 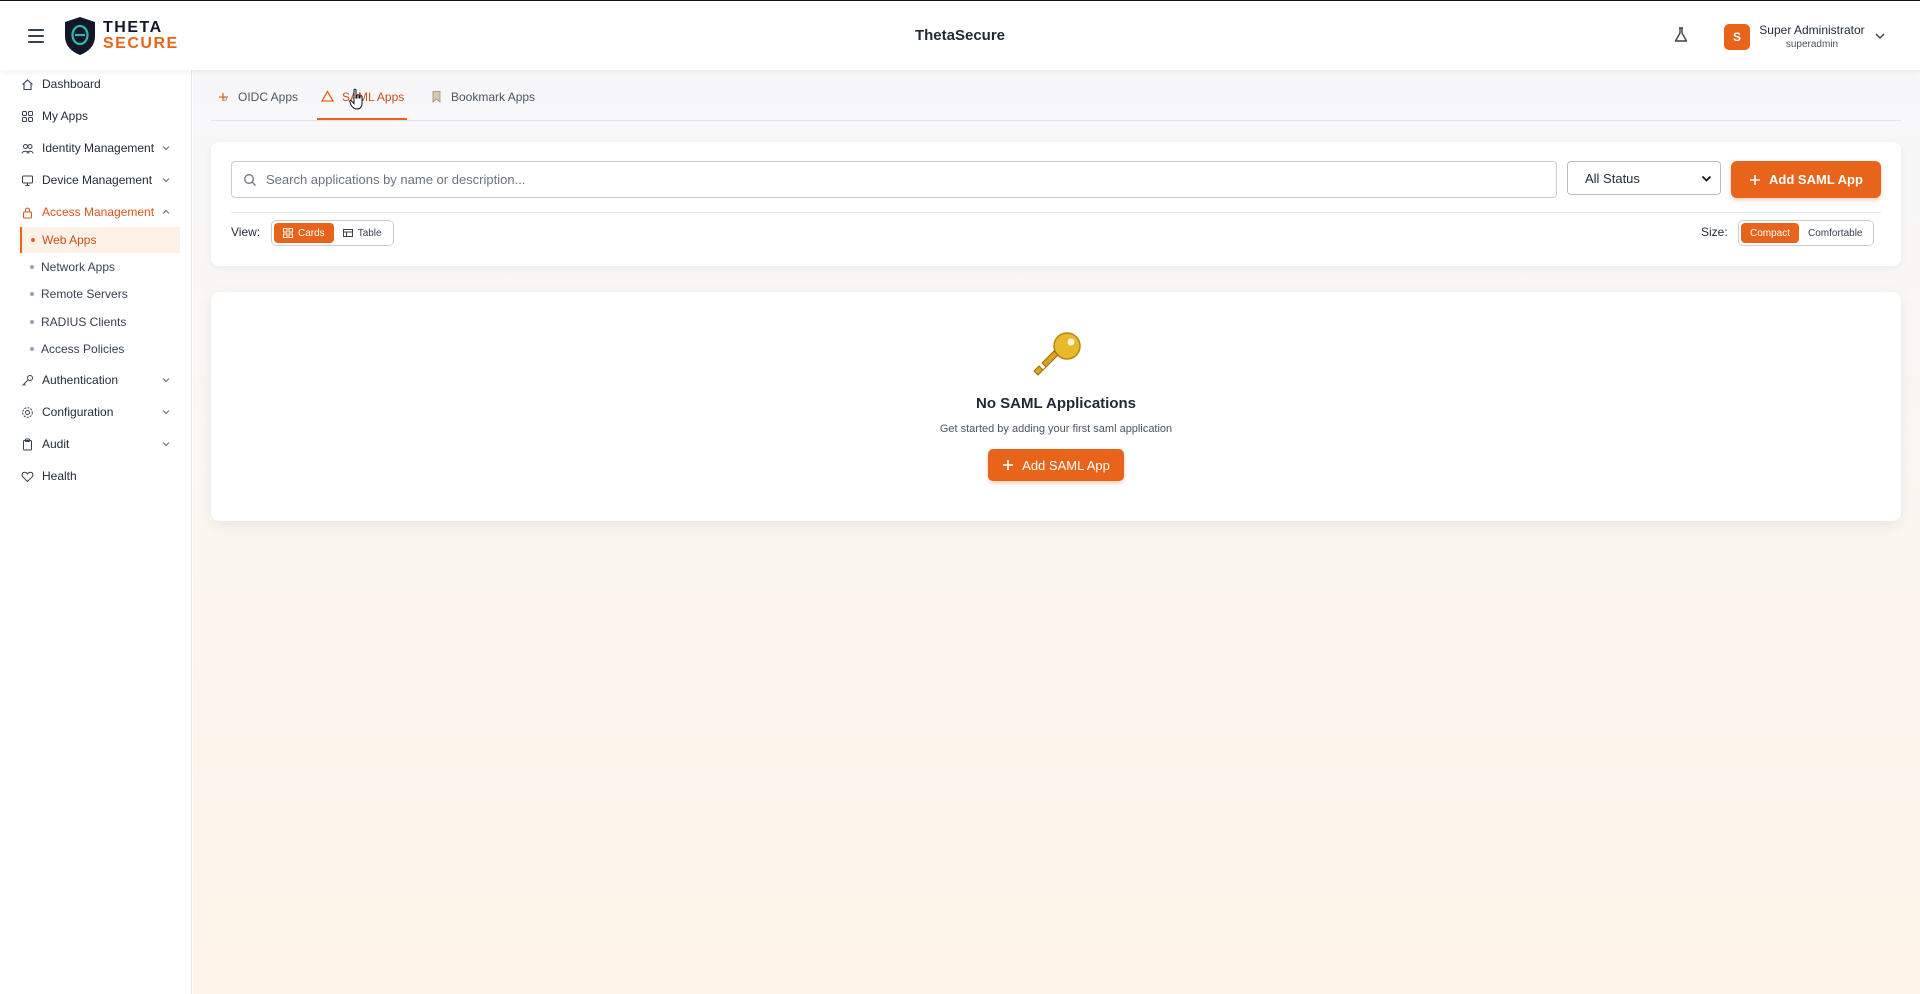 I want to click on sidebar-item-identity-management: Identity Management, so click(x=96, y=148).